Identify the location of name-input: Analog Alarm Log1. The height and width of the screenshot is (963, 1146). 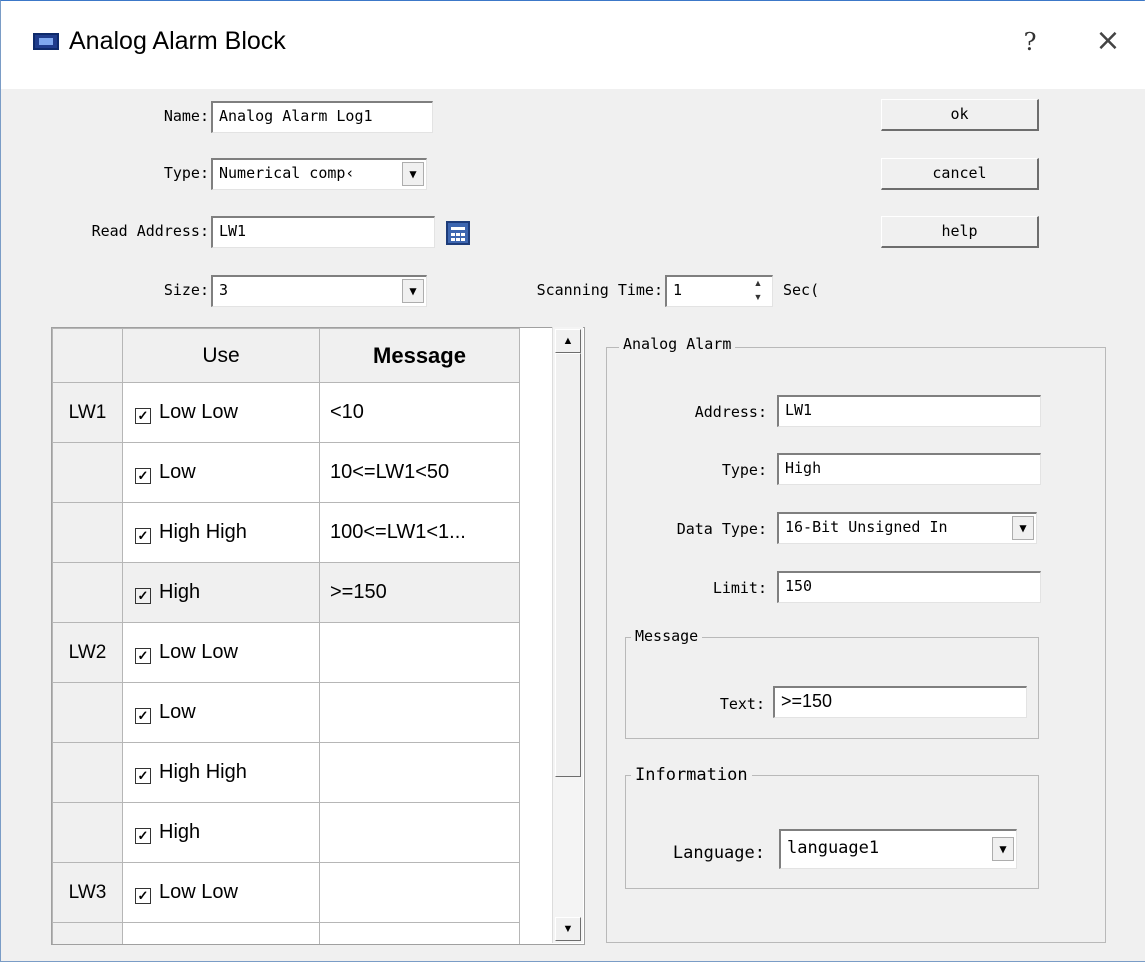
(322, 117).